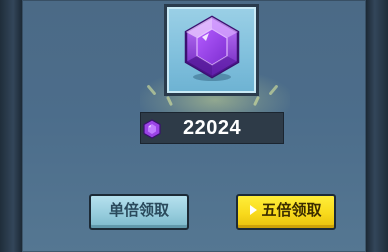  Describe the element at coordinates (212, 47) in the screenshot. I see `purple-gem-icon` at that location.